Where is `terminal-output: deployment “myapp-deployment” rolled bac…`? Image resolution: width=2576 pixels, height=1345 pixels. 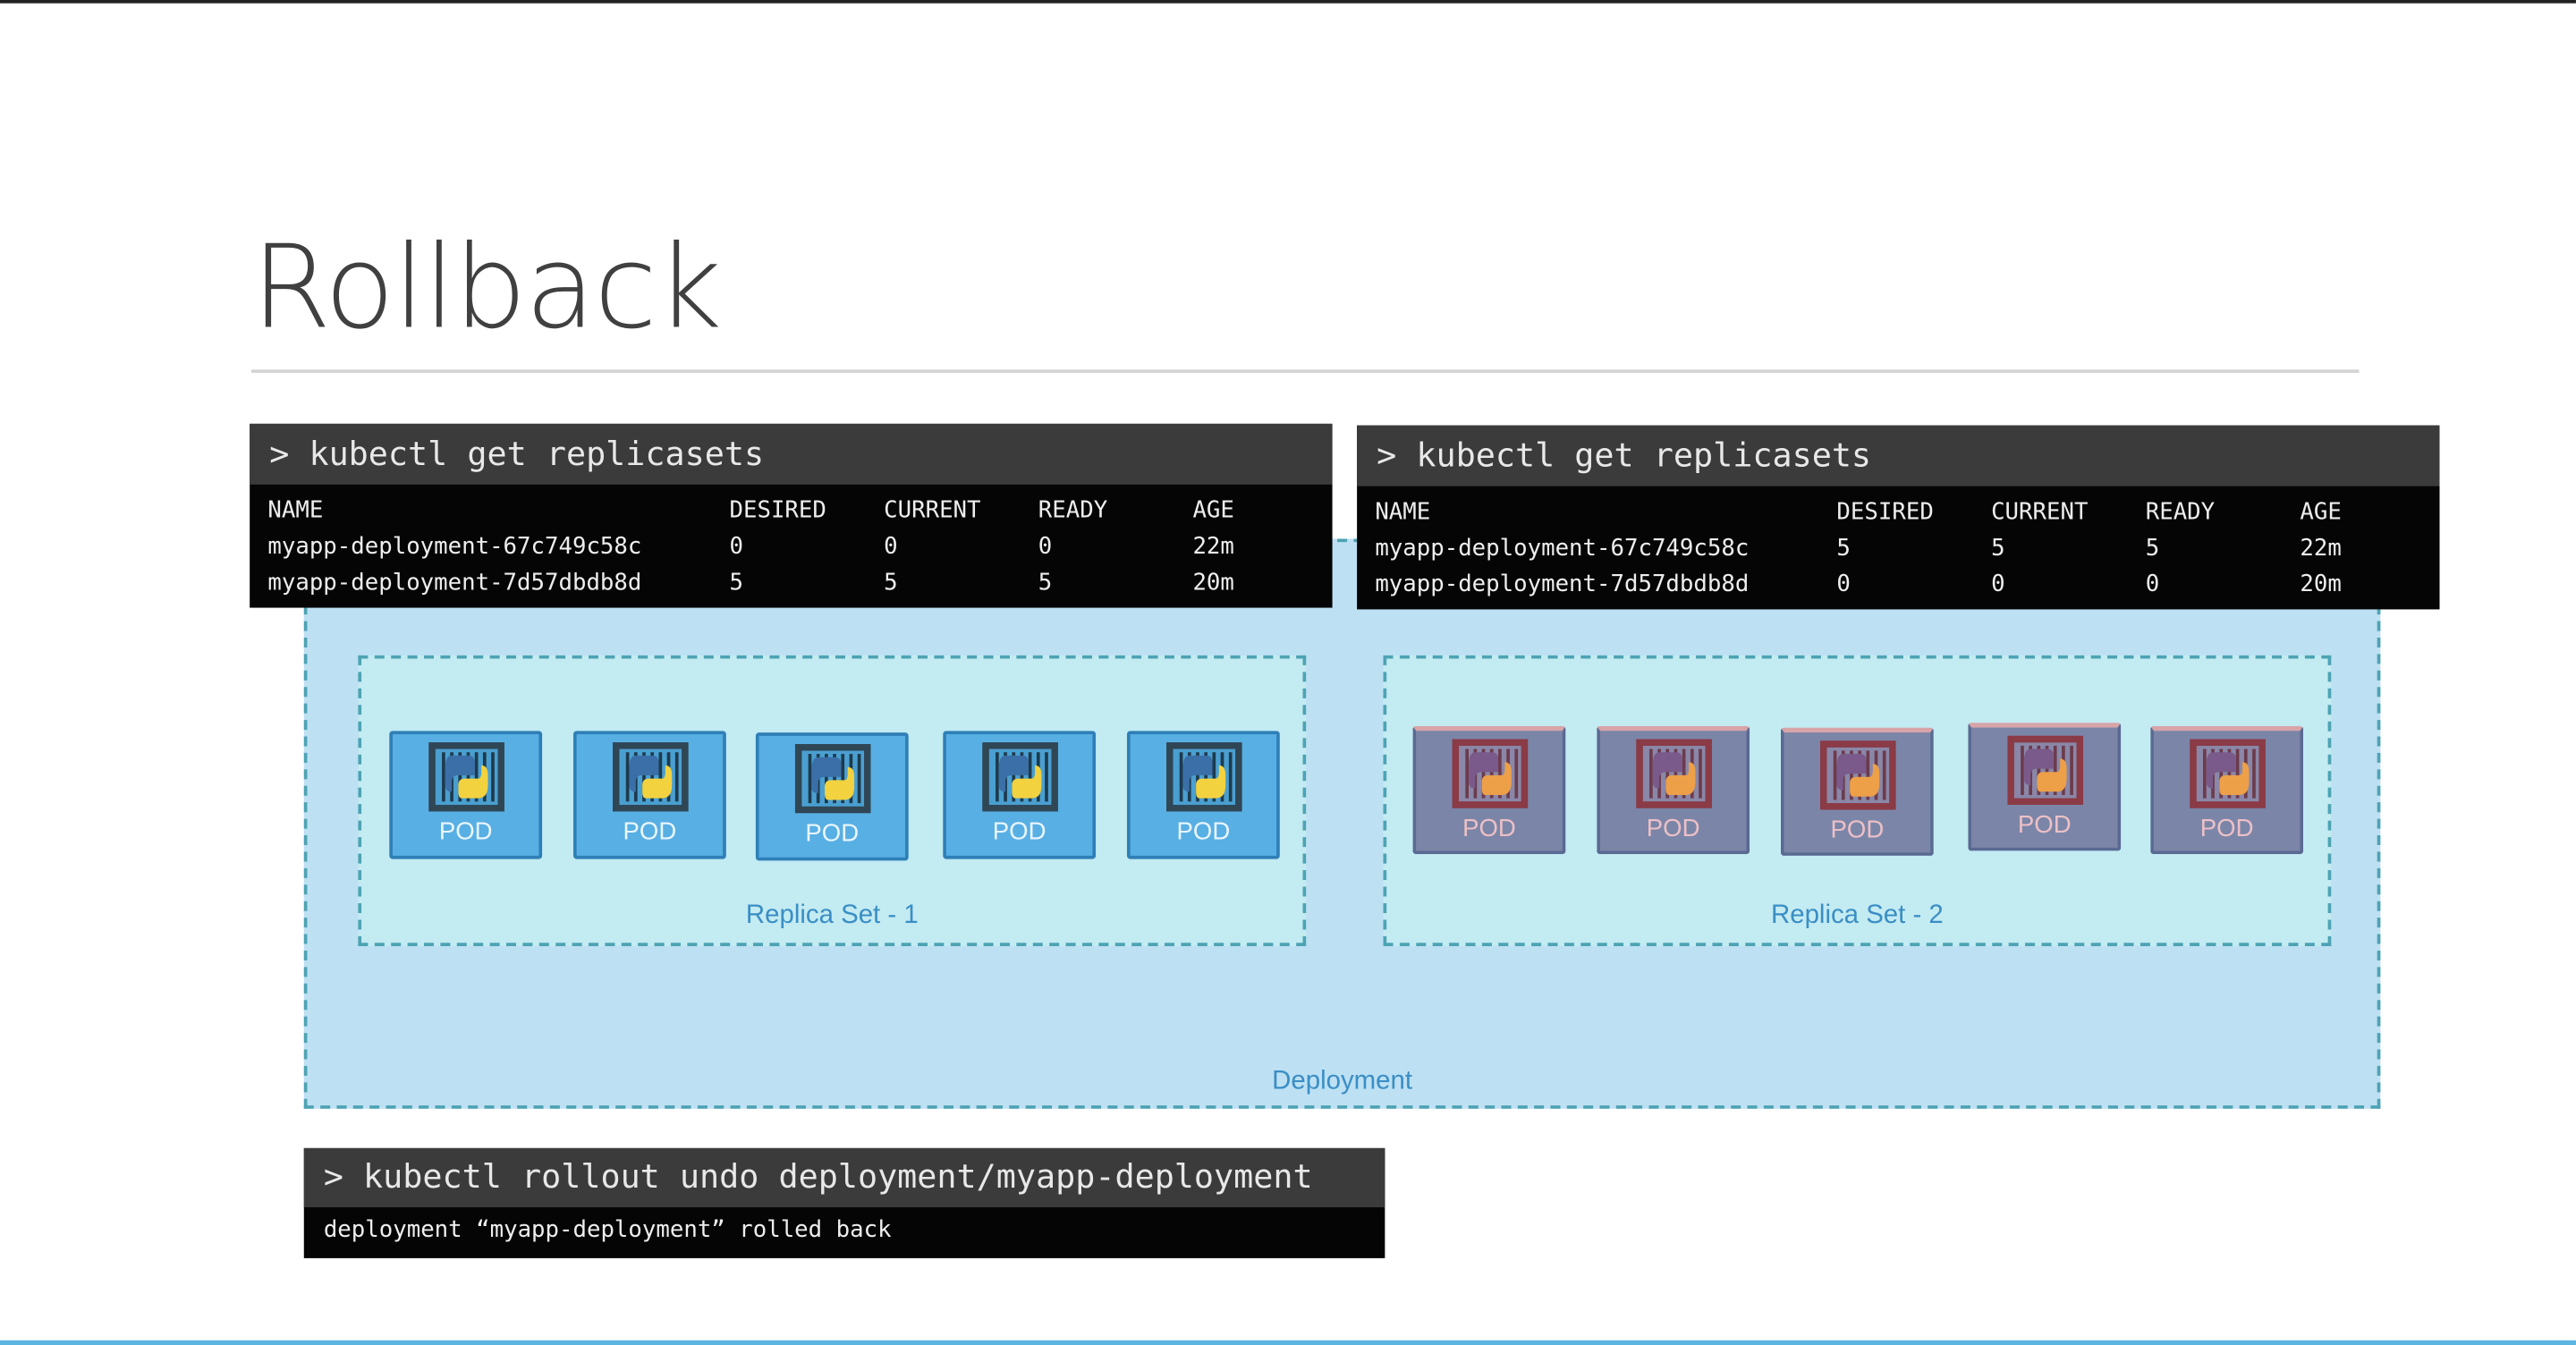
terminal-output: deployment “myapp-deployment” rolled bac… is located at coordinates (607, 1230).